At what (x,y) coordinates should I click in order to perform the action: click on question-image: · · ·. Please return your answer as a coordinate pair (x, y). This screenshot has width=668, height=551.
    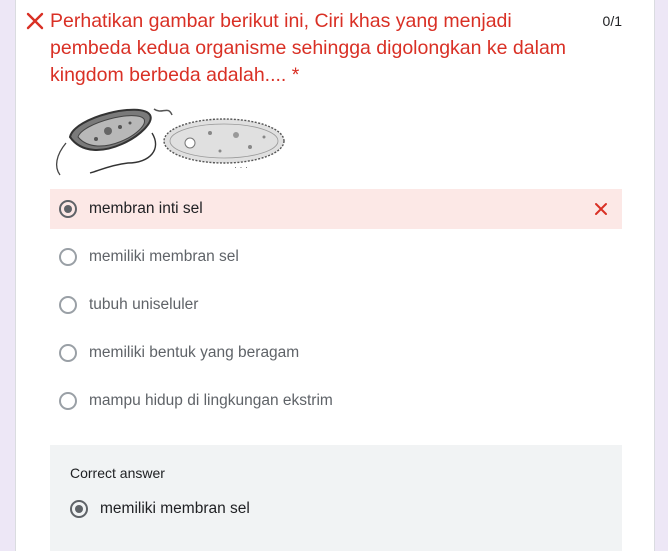
    Looking at the image, I should click on (170, 138).